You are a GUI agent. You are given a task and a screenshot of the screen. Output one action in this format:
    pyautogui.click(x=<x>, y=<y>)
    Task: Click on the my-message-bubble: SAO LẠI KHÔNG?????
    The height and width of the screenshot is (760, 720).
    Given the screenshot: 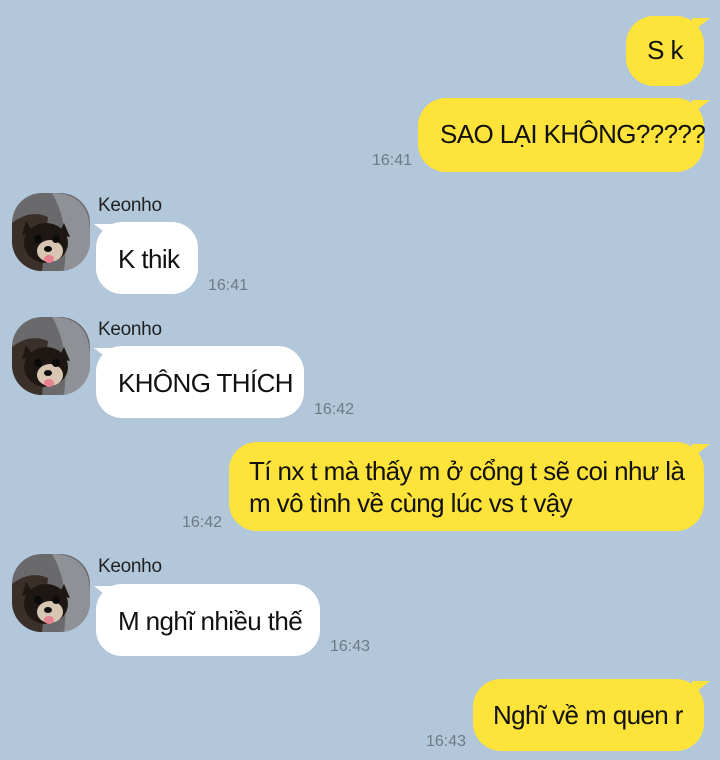 What is the action you would take?
    pyautogui.click(x=562, y=135)
    